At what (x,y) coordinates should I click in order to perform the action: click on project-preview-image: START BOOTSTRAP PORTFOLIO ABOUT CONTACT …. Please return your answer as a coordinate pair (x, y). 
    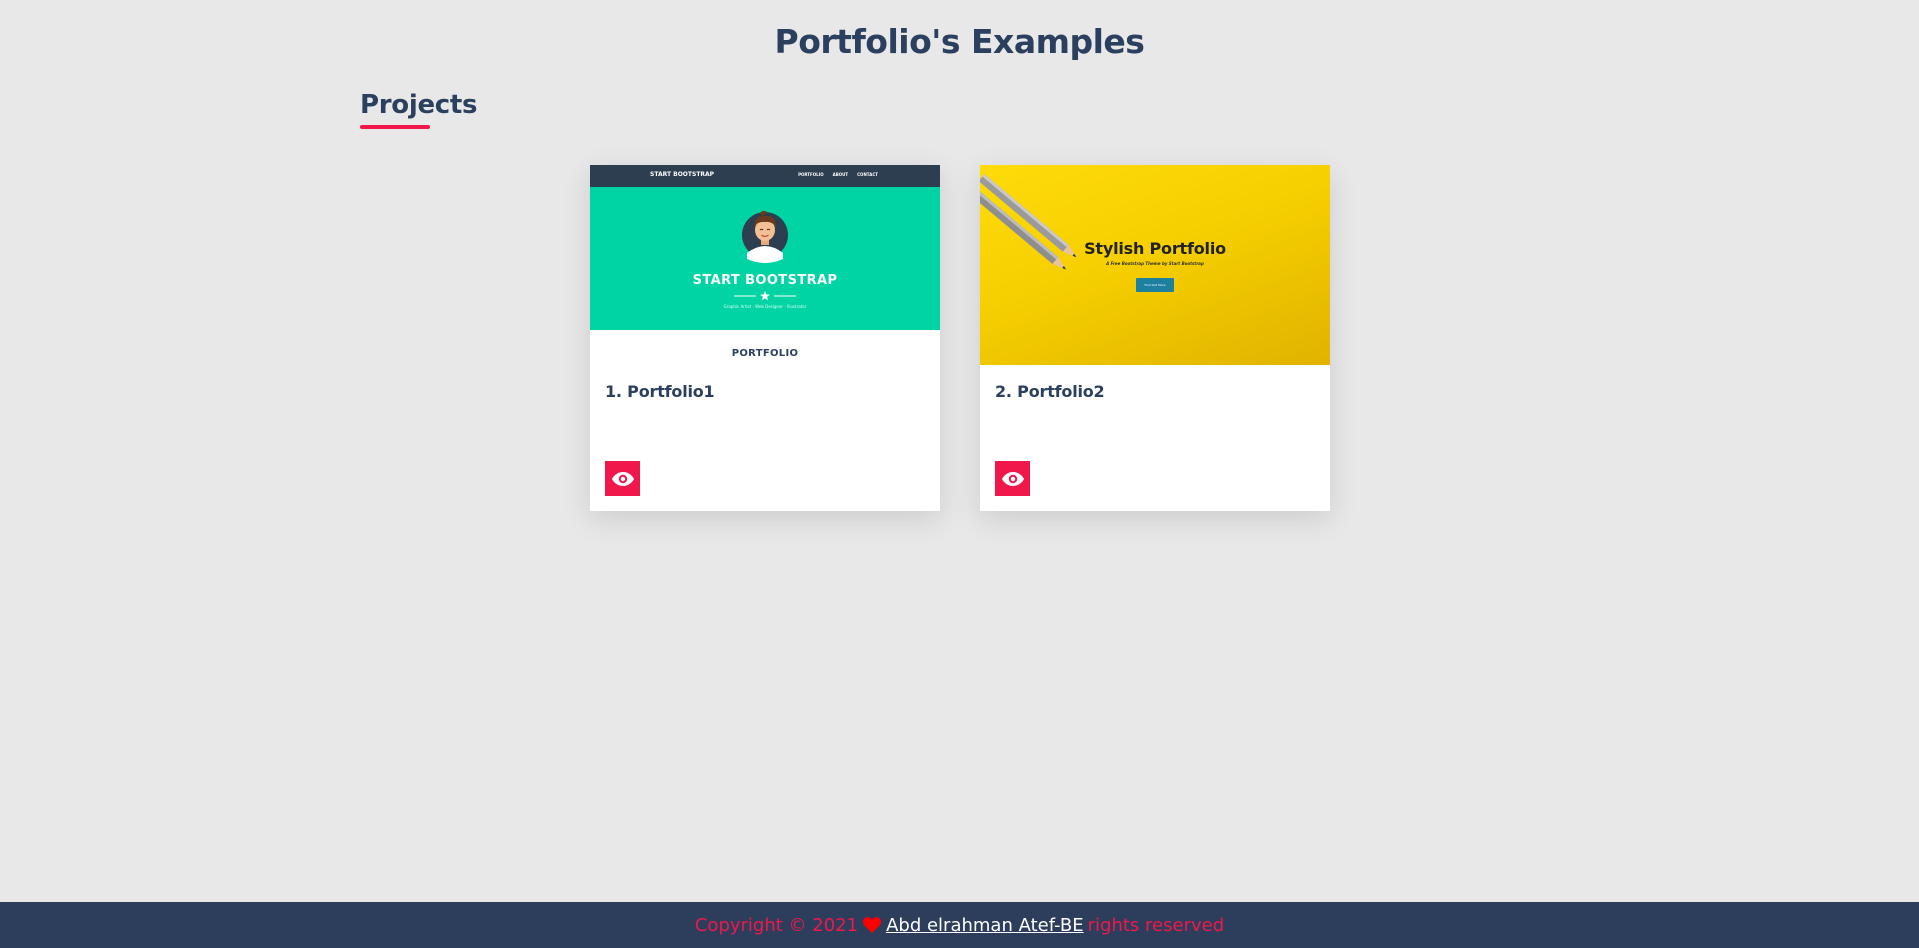
    Looking at the image, I should click on (765, 265).